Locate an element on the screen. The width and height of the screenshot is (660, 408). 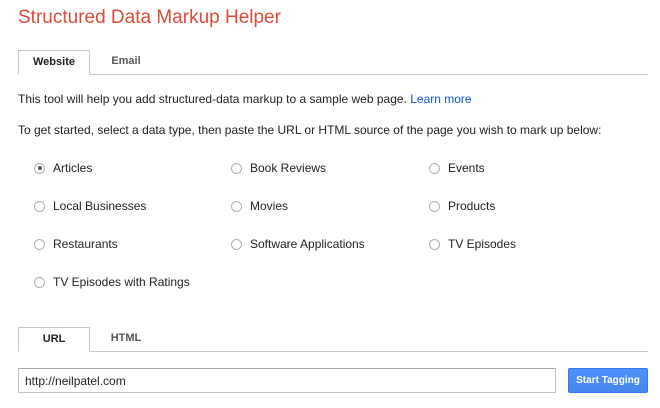
url-input is located at coordinates (287, 380).